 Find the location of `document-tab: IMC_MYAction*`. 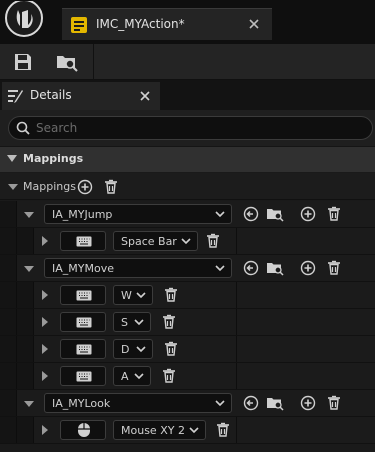

document-tab: IMC_MYAction* is located at coordinates (167, 24).